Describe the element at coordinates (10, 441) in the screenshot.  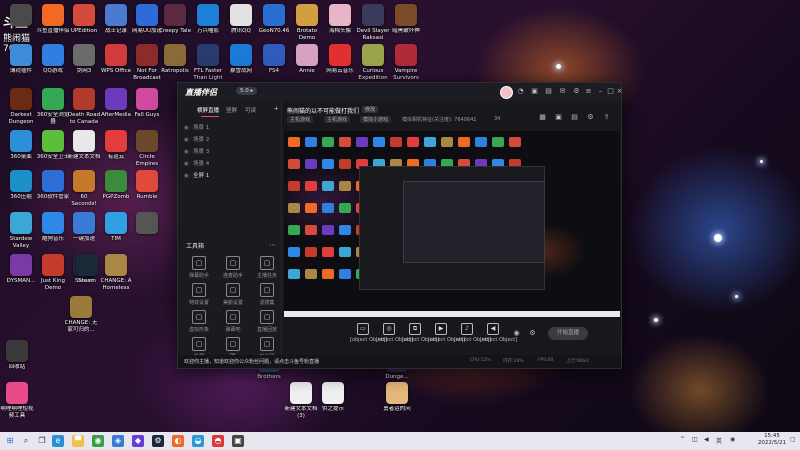
I see `windows-start-icon: ⊞` at that location.